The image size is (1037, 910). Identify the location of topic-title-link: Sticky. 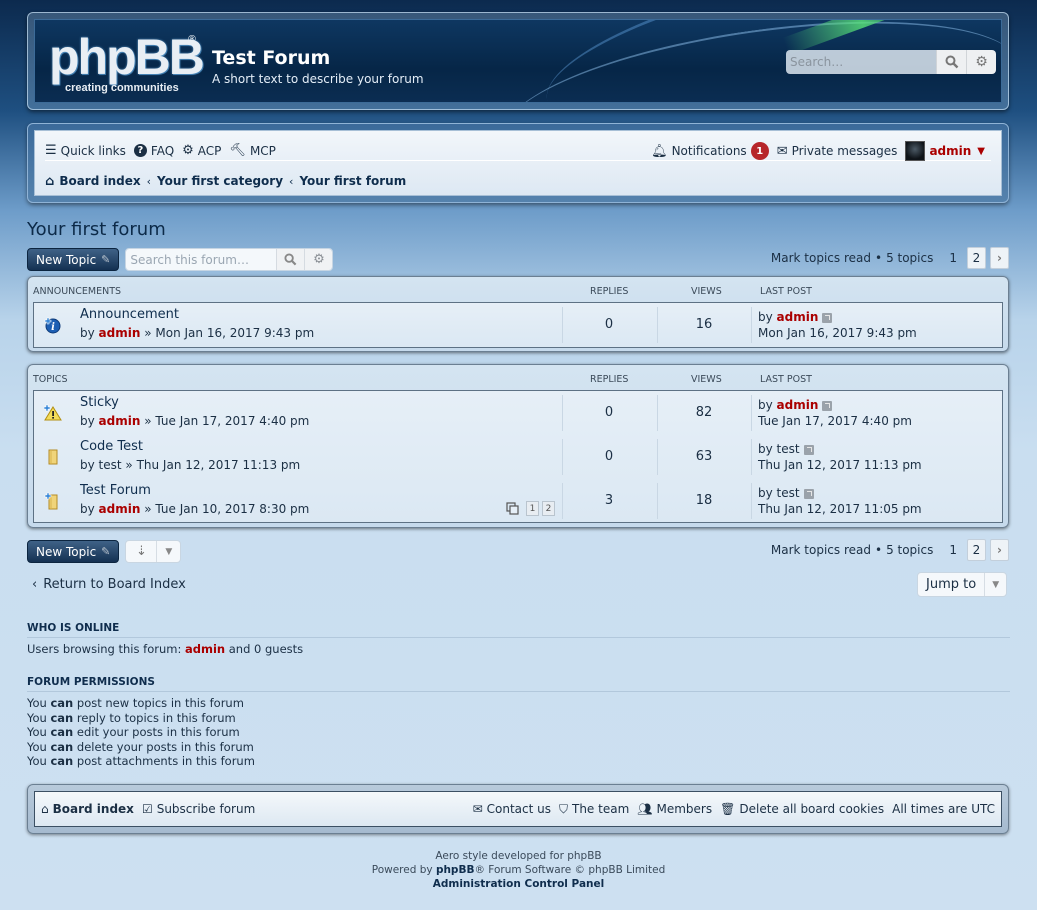
(99, 402).